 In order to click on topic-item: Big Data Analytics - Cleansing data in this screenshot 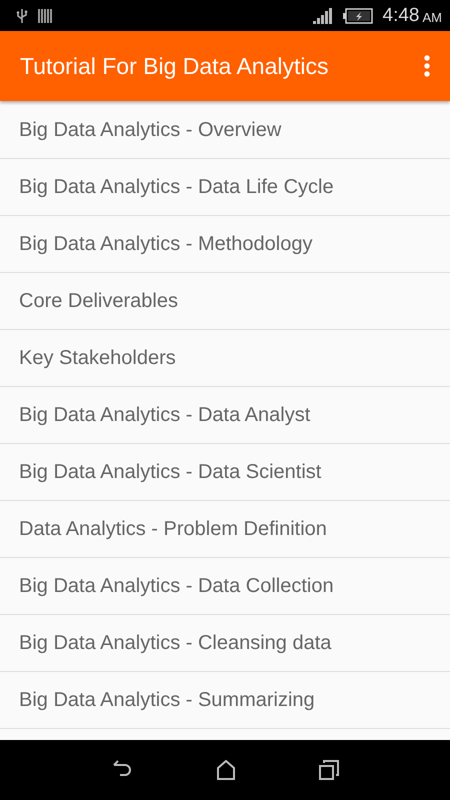, I will do `click(225, 643)`.